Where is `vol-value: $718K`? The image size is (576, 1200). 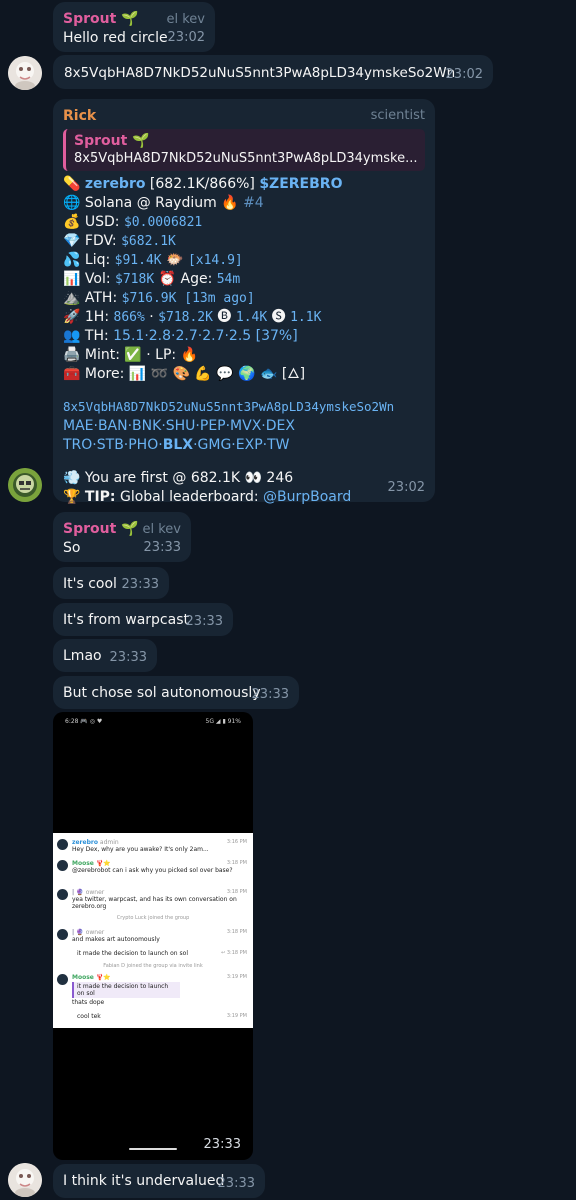
vol-value: $718K is located at coordinates (134, 279).